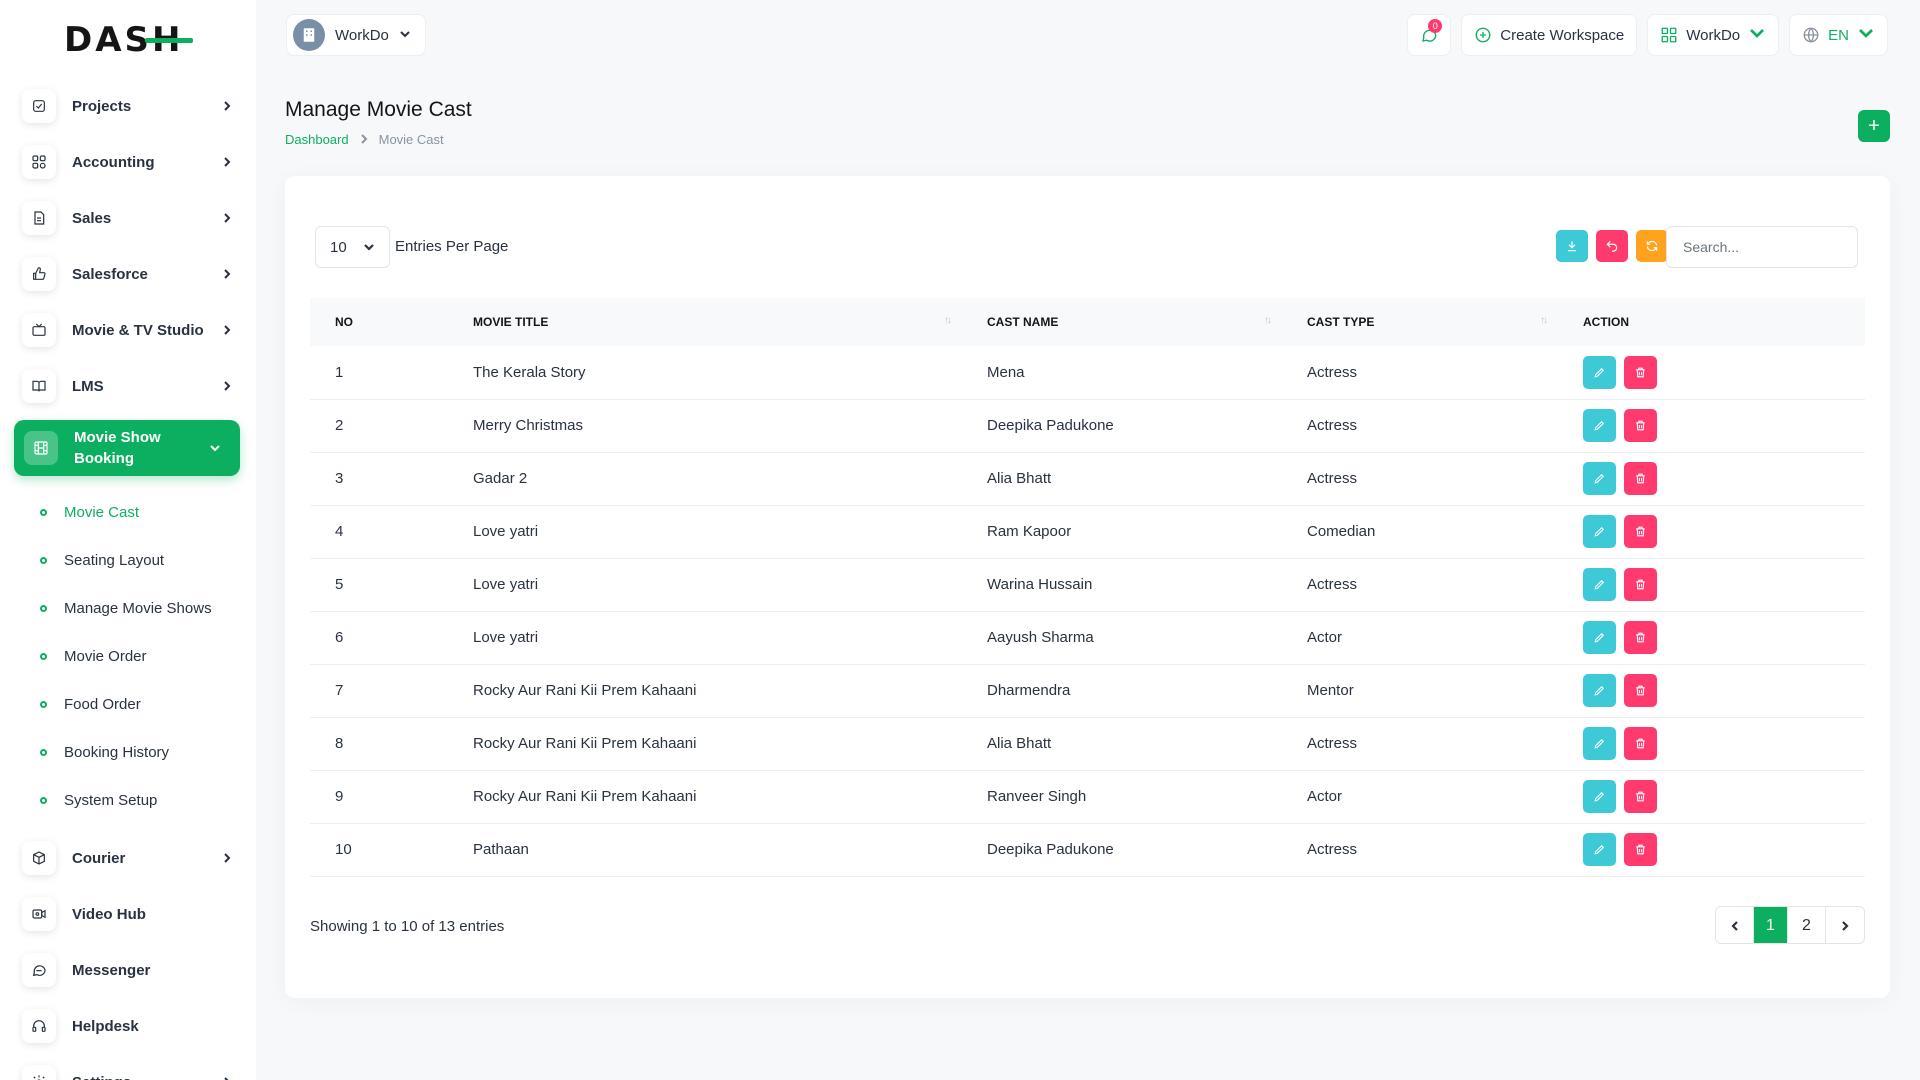 The height and width of the screenshot is (1080, 1920). I want to click on pagination-page-2: 2, so click(1807, 925).